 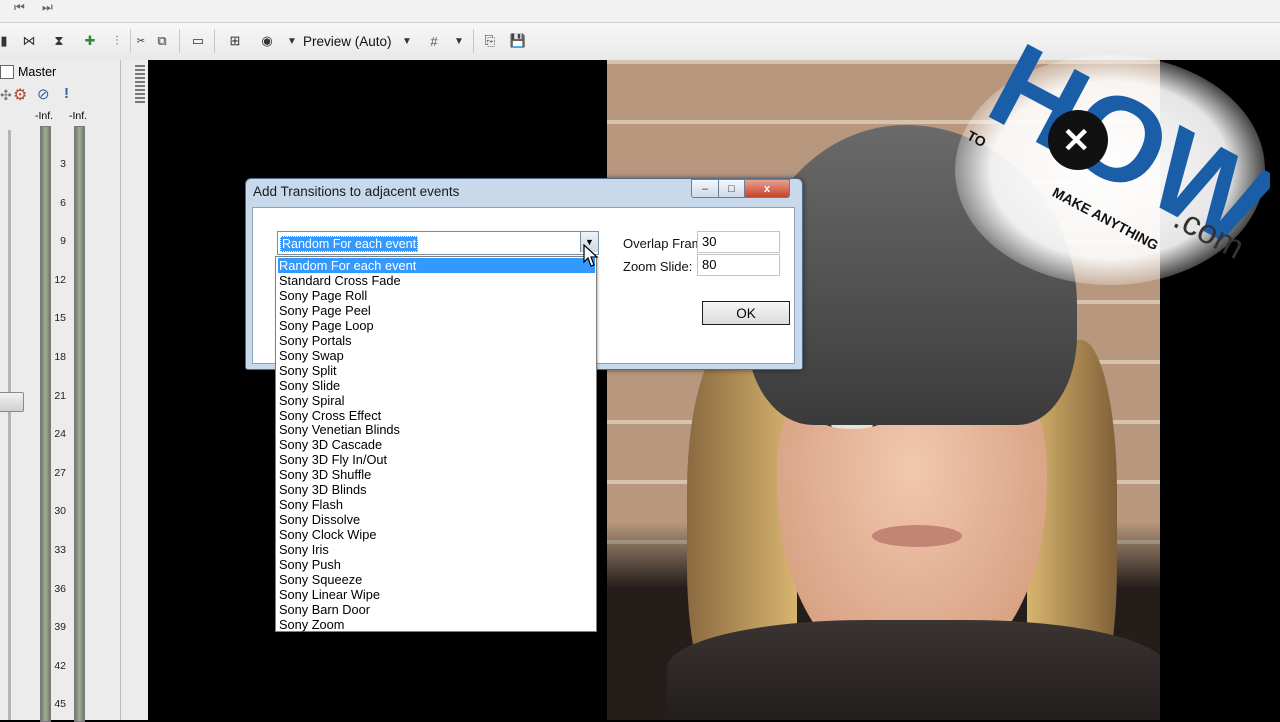 What do you see at coordinates (78, 116) in the screenshot?
I see `peak-right: -Inf.` at bounding box center [78, 116].